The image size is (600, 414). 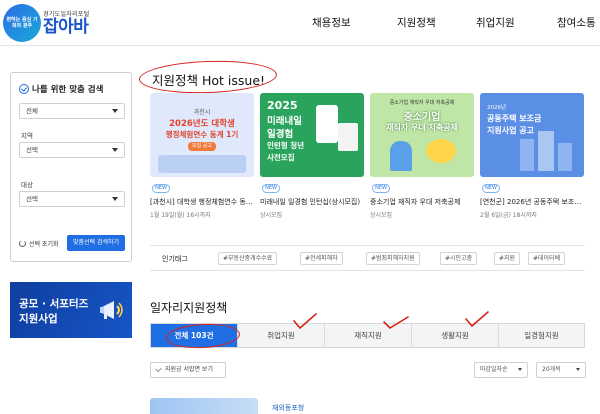 I want to click on main-nav: 채용정보 지원정책 취업지원 참여소통, so click(x=300, y=23).